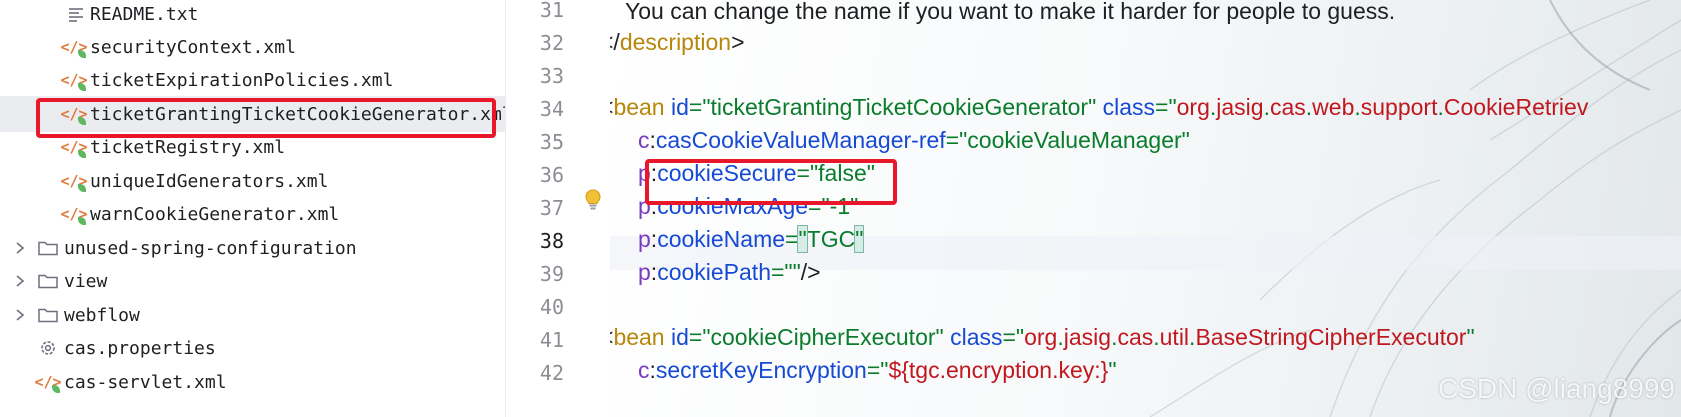  Describe the element at coordinates (810, 272) in the screenshot. I see `tag-self-close: />` at that location.